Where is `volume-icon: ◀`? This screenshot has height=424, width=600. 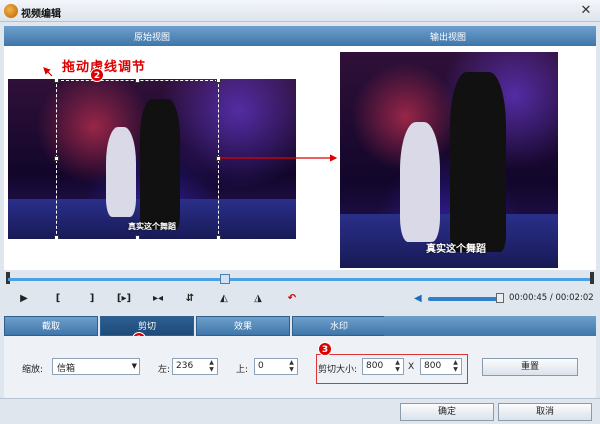 volume-icon: ◀ is located at coordinates (420, 299).